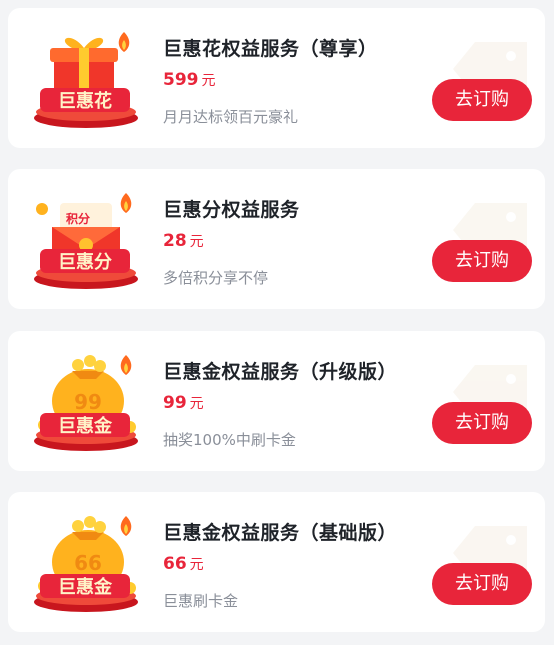 Image resolution: width=554 pixels, height=645 pixels. Describe the element at coordinates (201, 601) in the screenshot. I see `service-desc: 巨惠刷卡金` at that location.